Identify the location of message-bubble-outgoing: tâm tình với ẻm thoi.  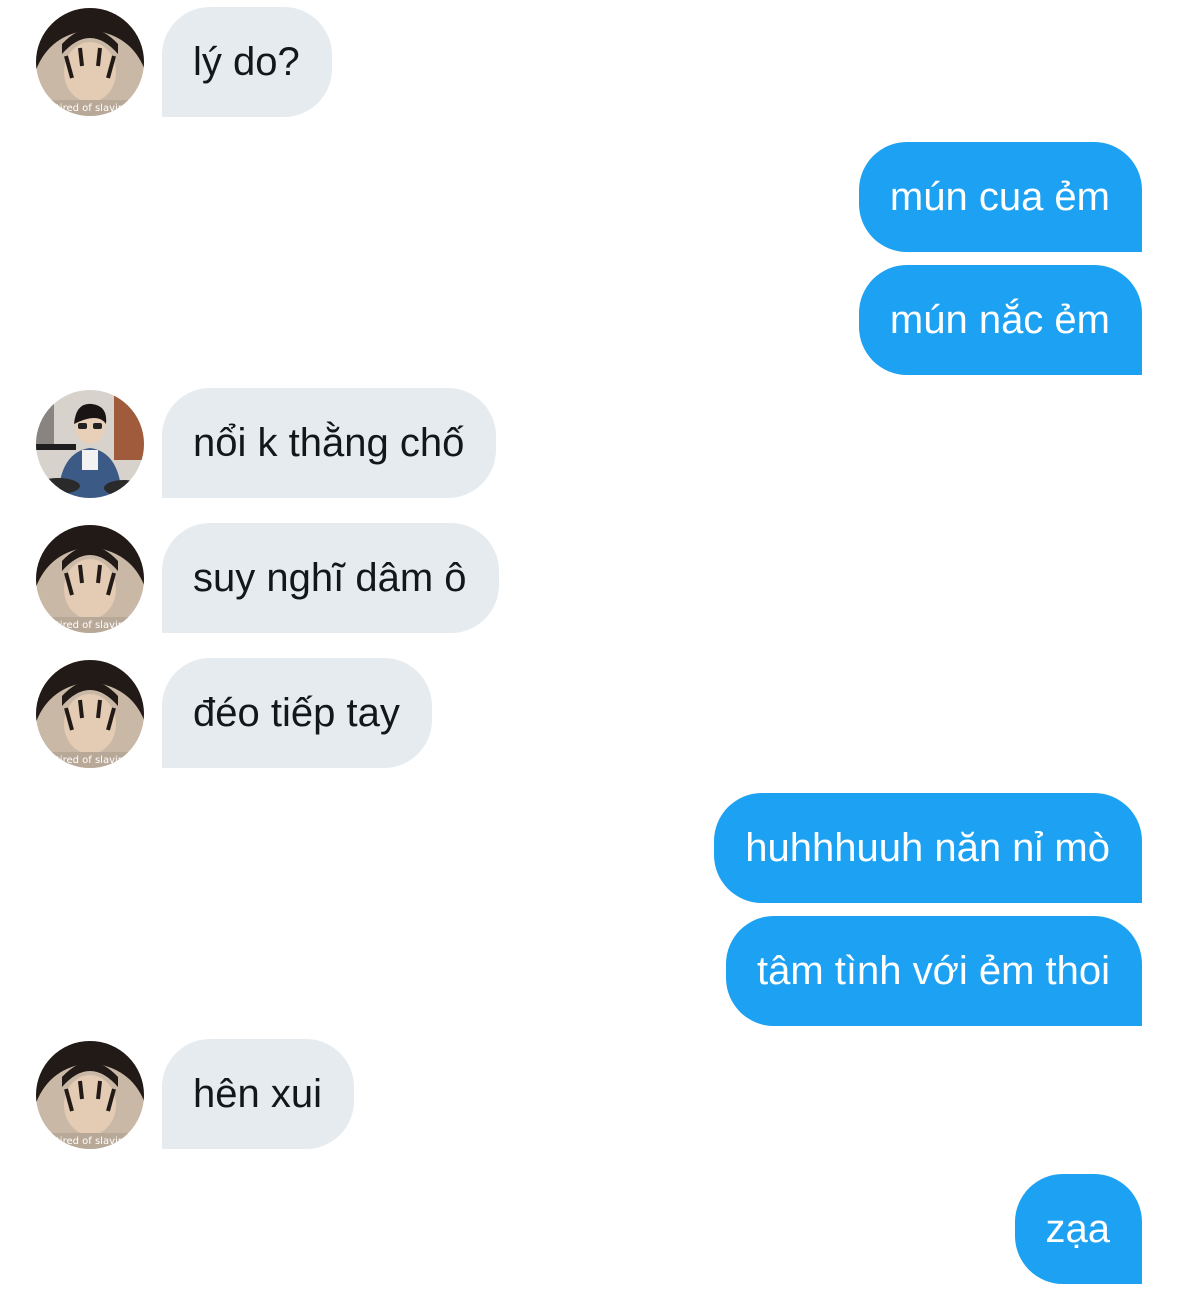
(933, 971).